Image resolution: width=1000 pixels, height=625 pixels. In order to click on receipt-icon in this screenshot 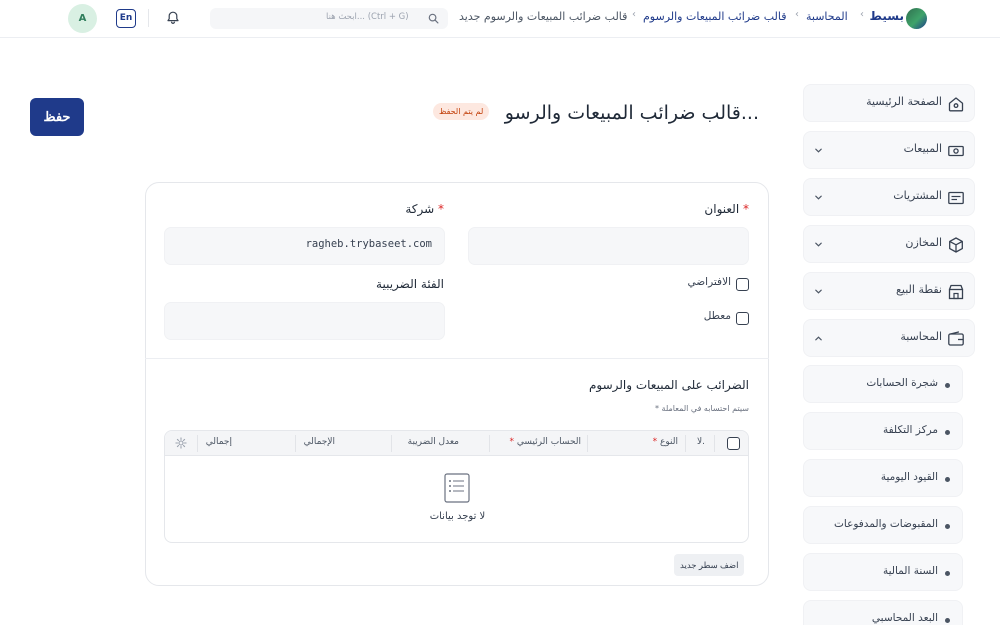, I will do `click(956, 198)`.